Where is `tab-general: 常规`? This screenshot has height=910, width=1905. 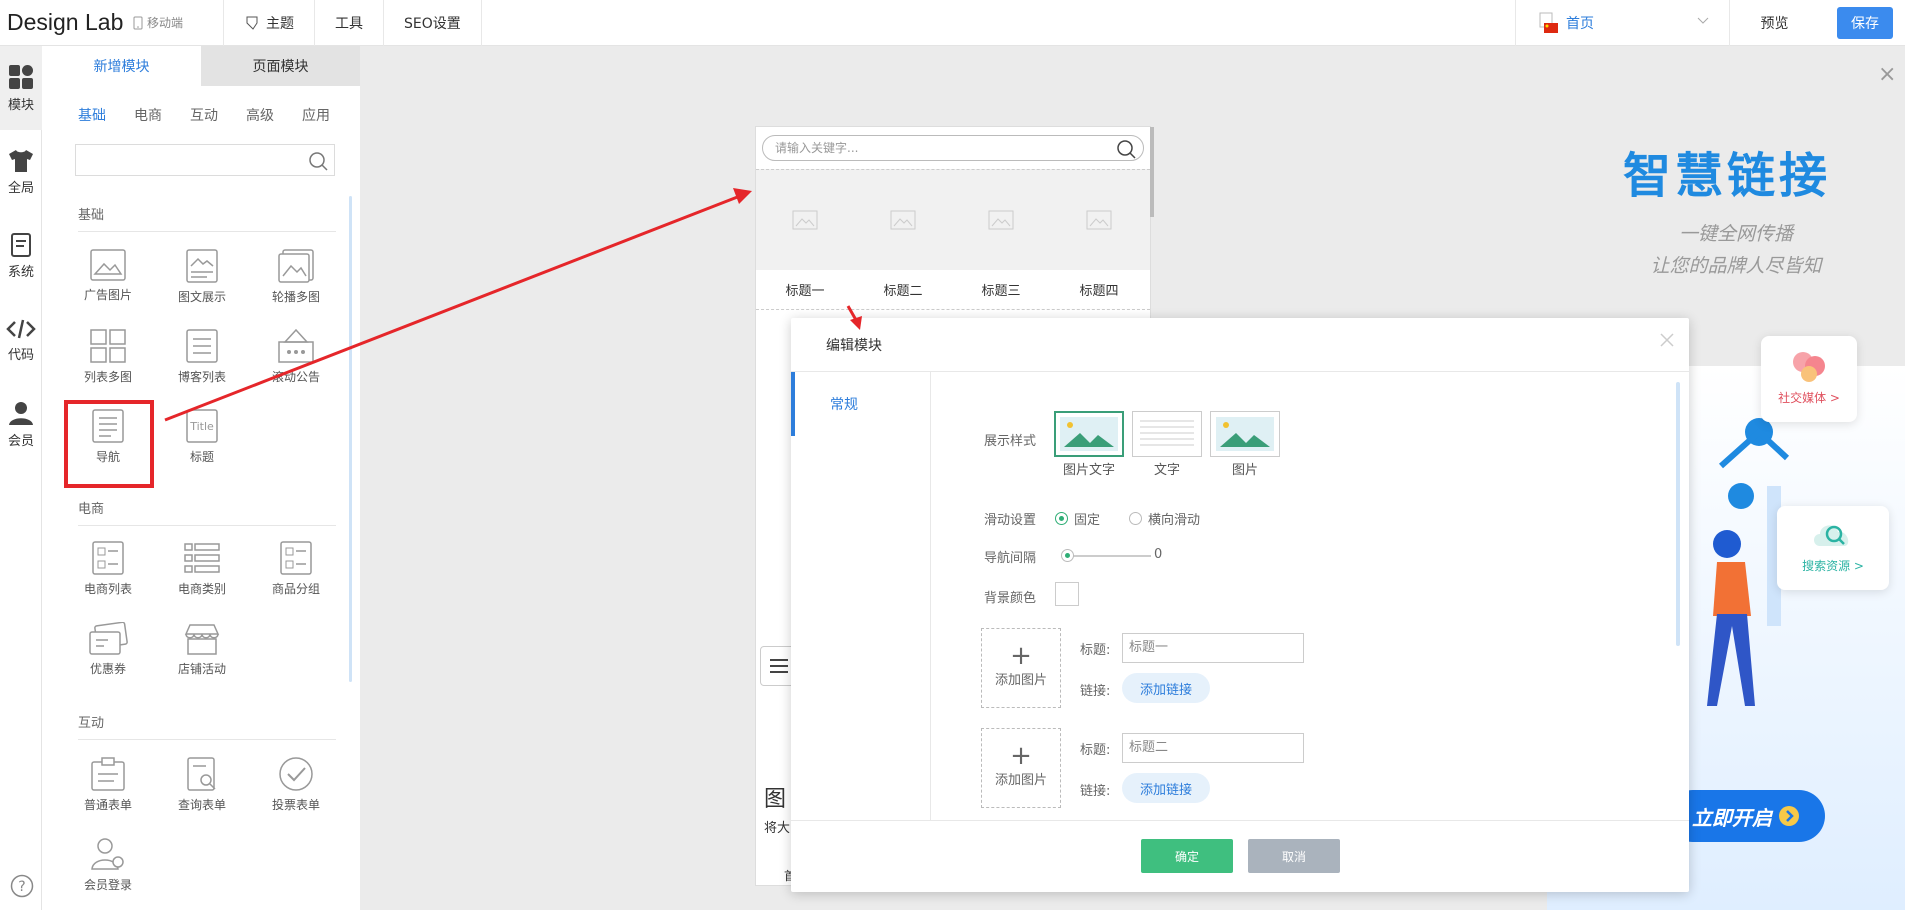
tab-general: 常规 is located at coordinates (860, 404).